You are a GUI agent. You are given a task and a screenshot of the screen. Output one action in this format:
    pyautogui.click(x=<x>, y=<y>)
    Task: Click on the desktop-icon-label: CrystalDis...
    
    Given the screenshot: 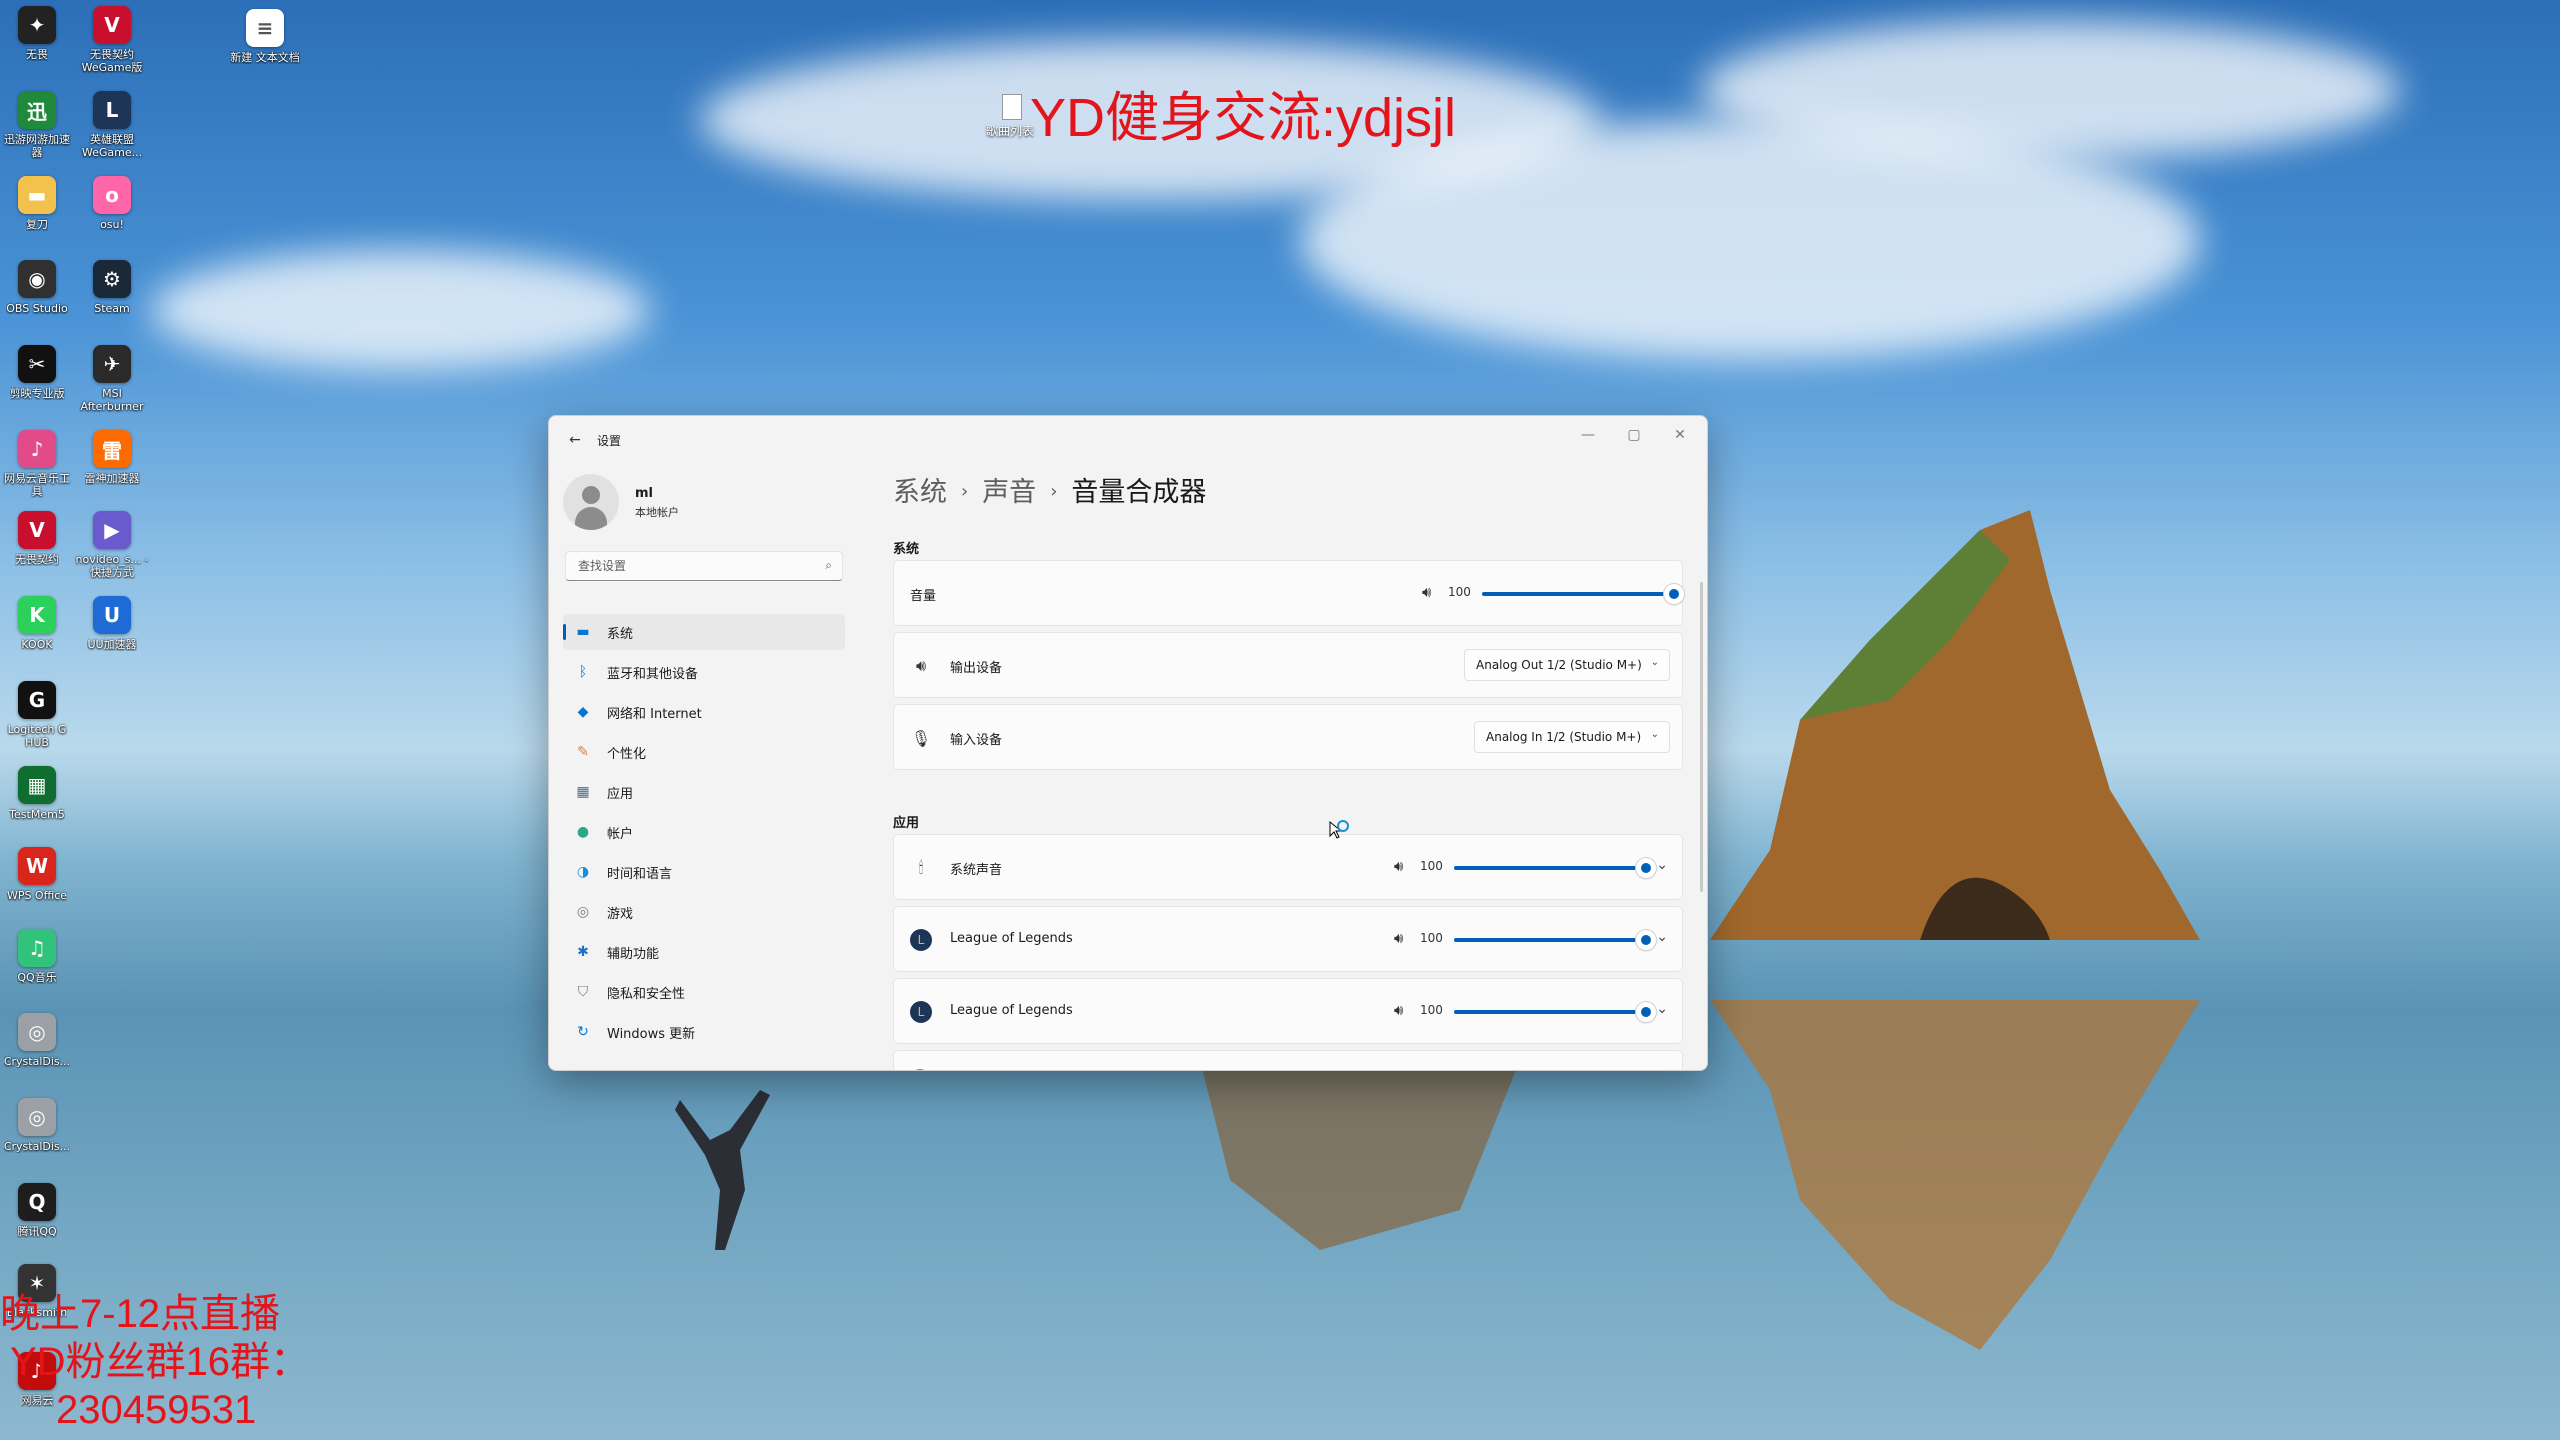 What is the action you would take?
    pyautogui.click(x=37, y=1061)
    